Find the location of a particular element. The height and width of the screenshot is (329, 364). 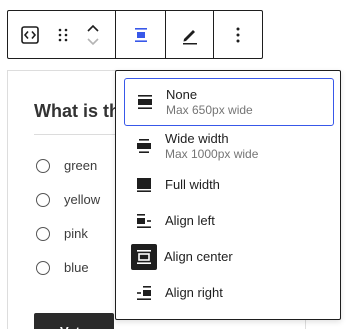

menu-item-description: Max 1000px wide is located at coordinates (212, 153).